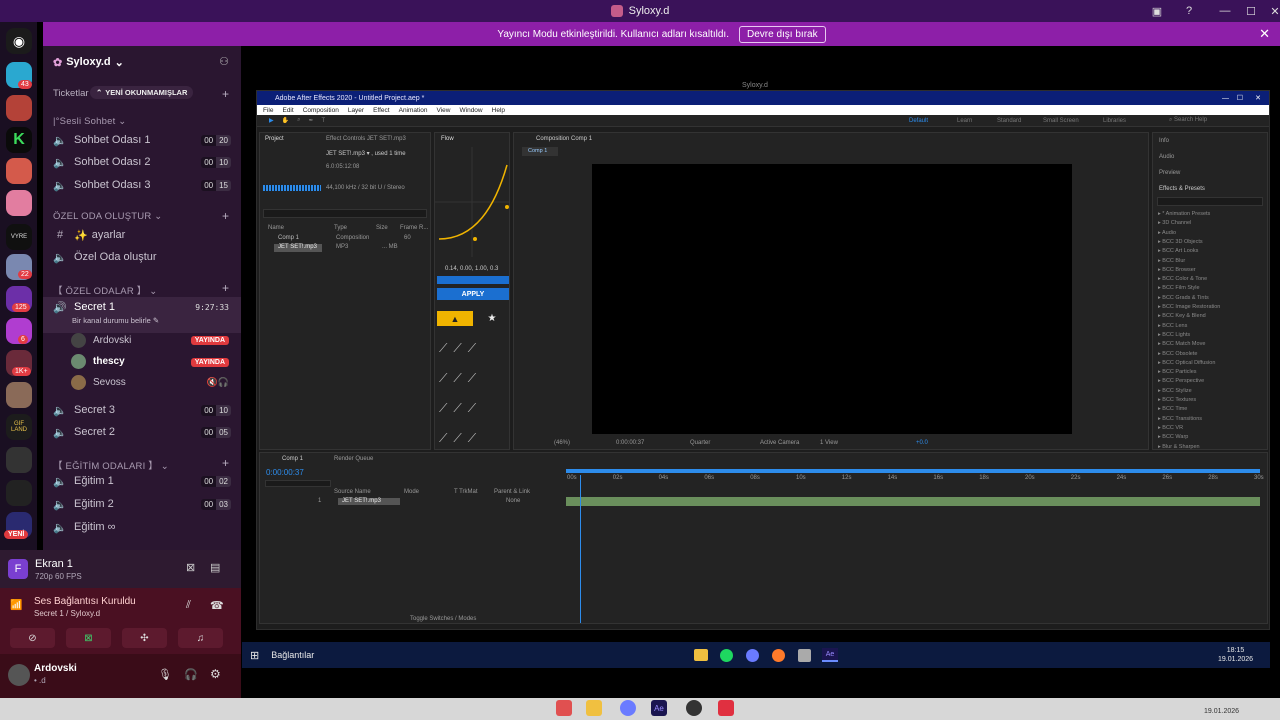 Image resolution: width=1280 pixels, height=720 pixels. What do you see at coordinates (1264, 34) in the screenshot?
I see `close-icon: ✕` at bounding box center [1264, 34].